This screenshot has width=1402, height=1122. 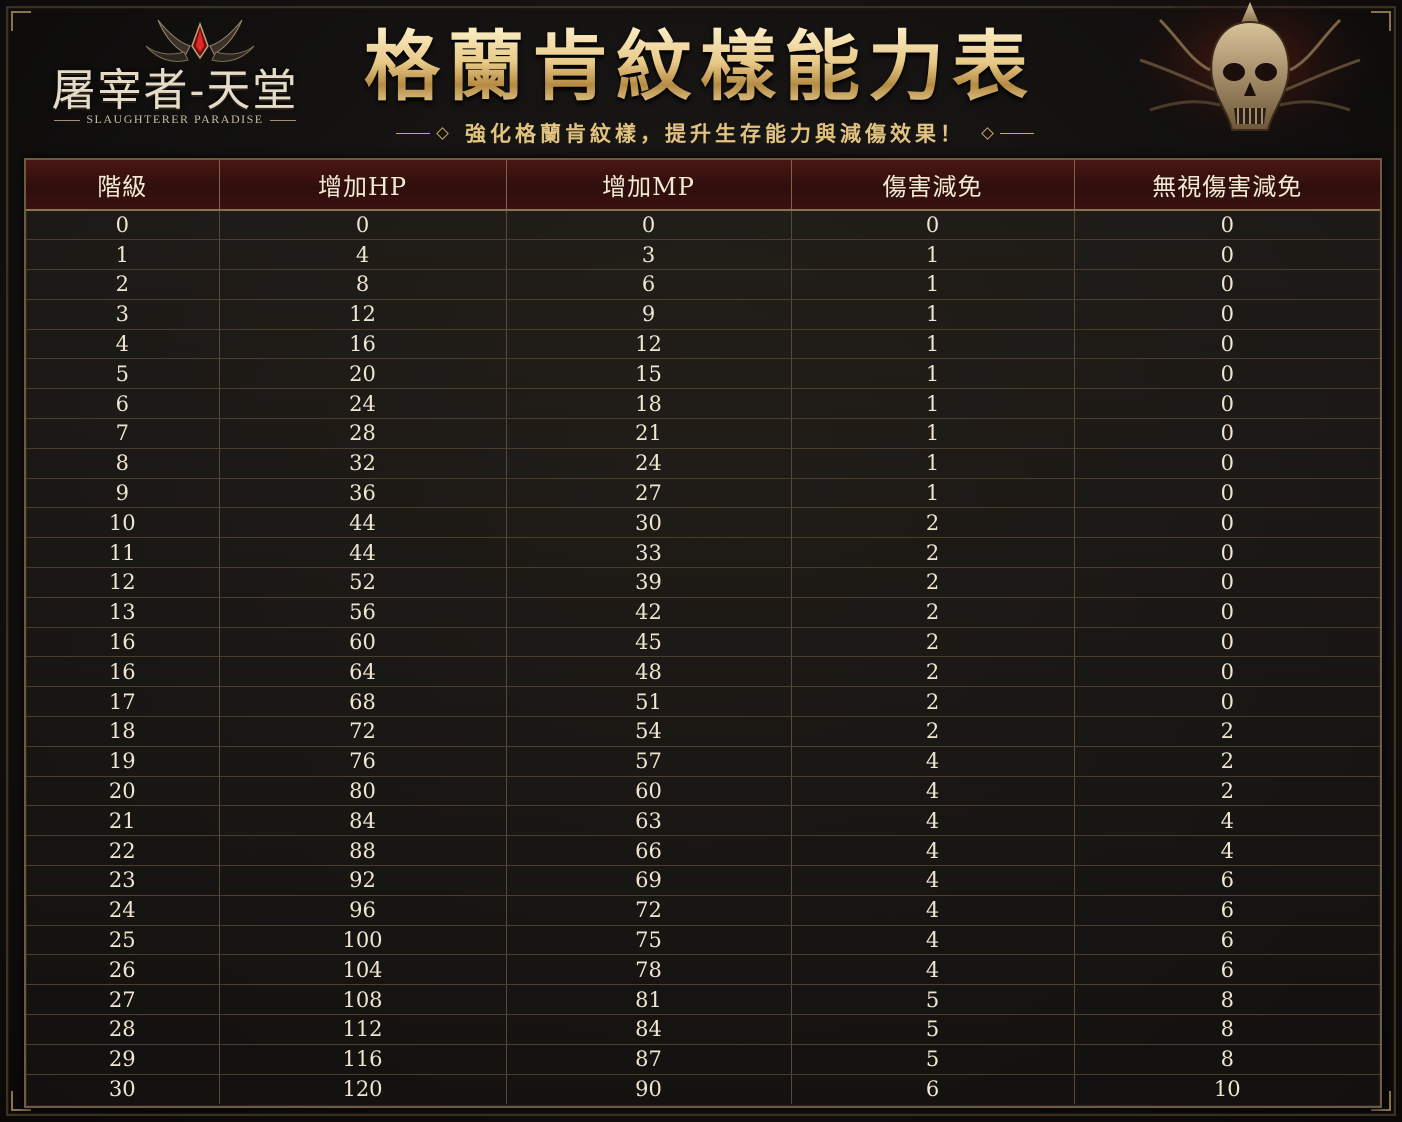 I want to click on table-row: 5 20 15 1 0, so click(x=703, y=374).